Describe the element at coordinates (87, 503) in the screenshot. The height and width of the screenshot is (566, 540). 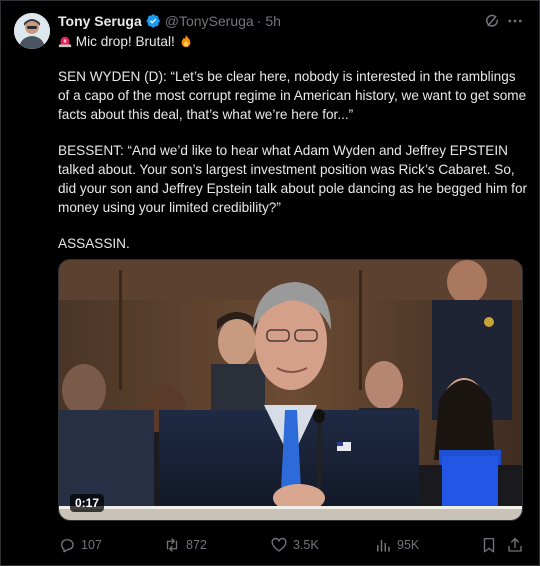
I see `video-duration: 0:17` at that location.